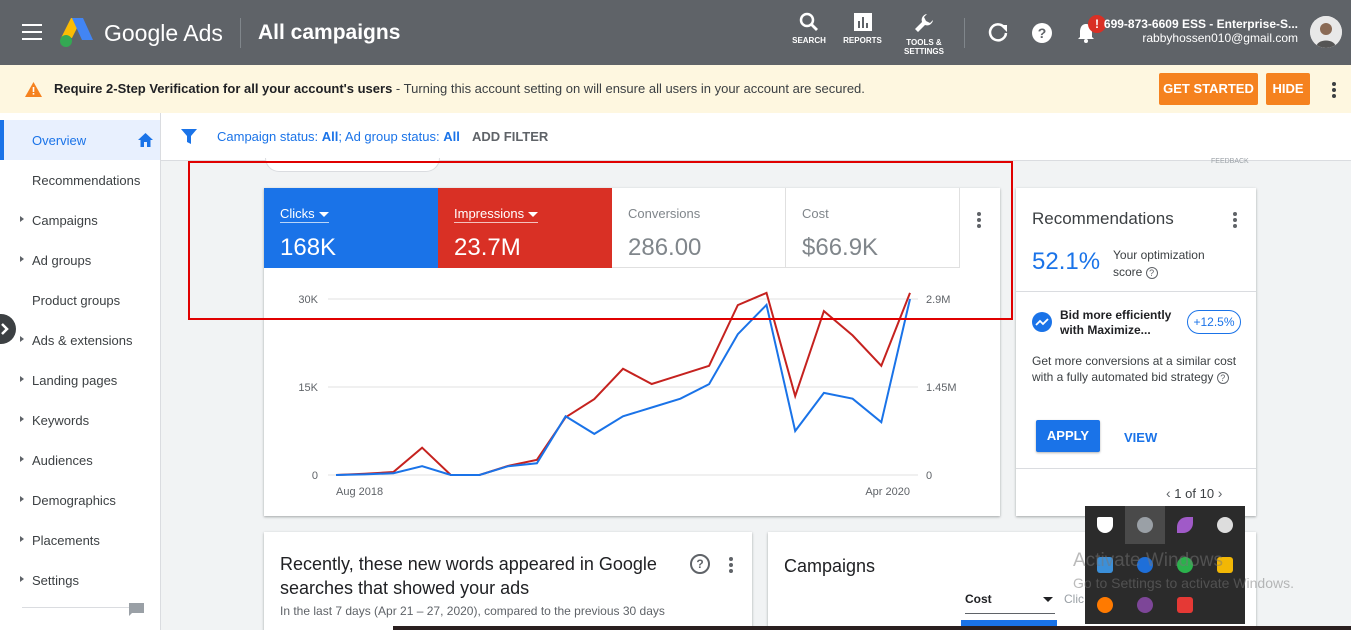 The width and height of the screenshot is (1351, 630). Describe the element at coordinates (731, 566) in the screenshot. I see `new-words-more-icon` at that location.